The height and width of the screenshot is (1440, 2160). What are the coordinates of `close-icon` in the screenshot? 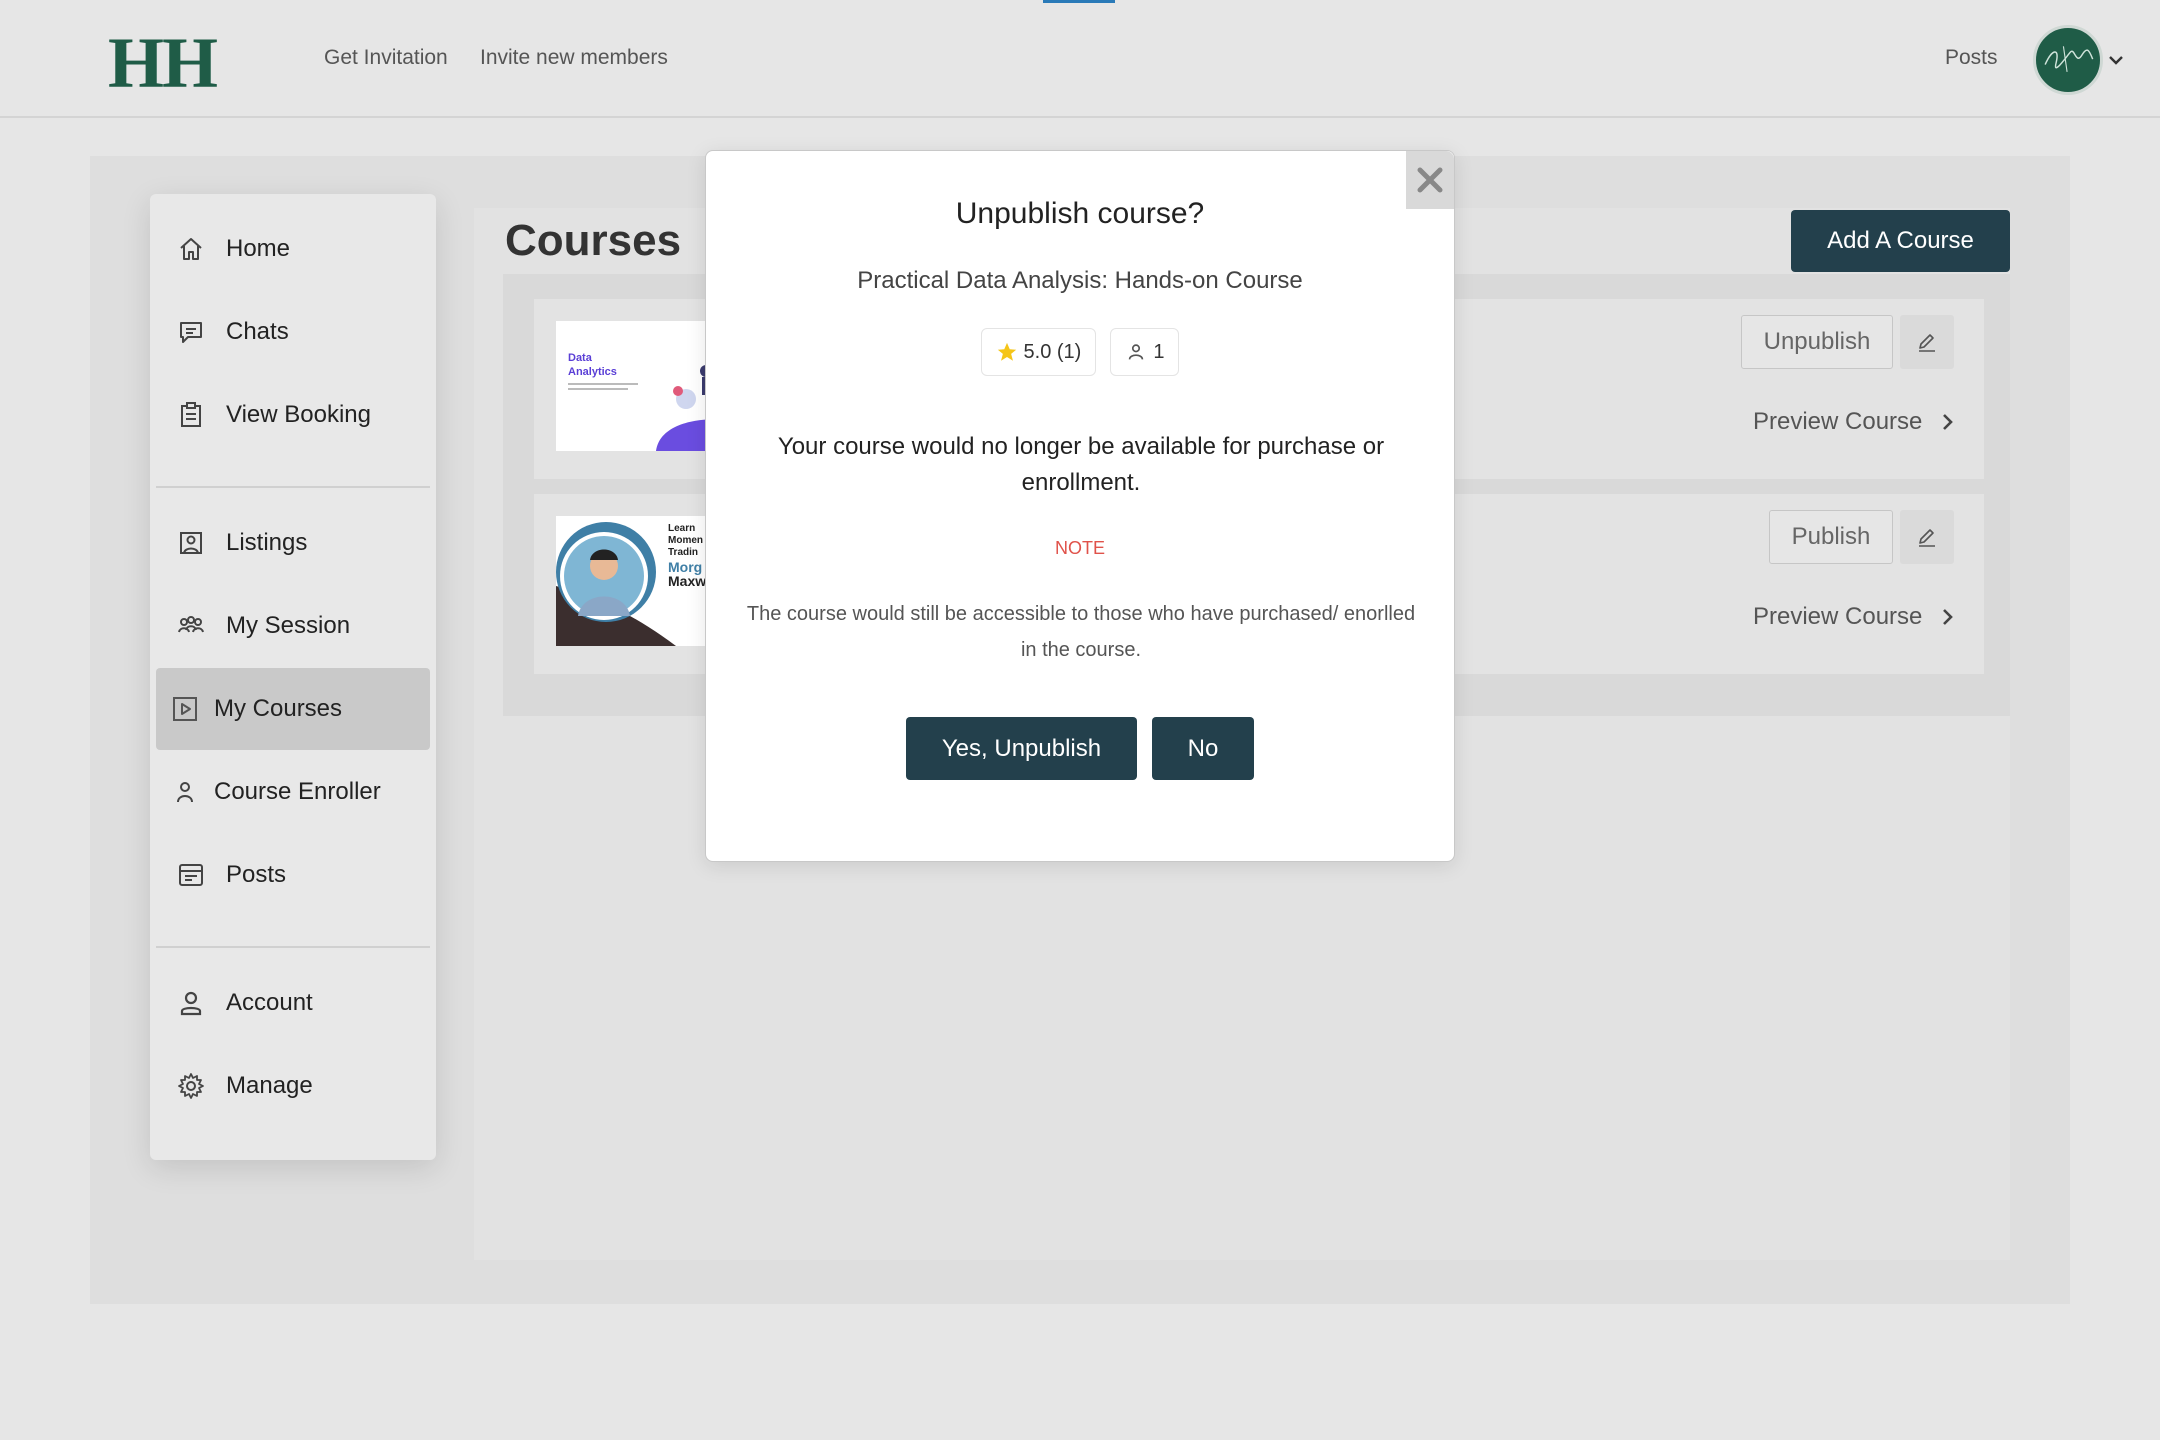 It's located at (1430, 180).